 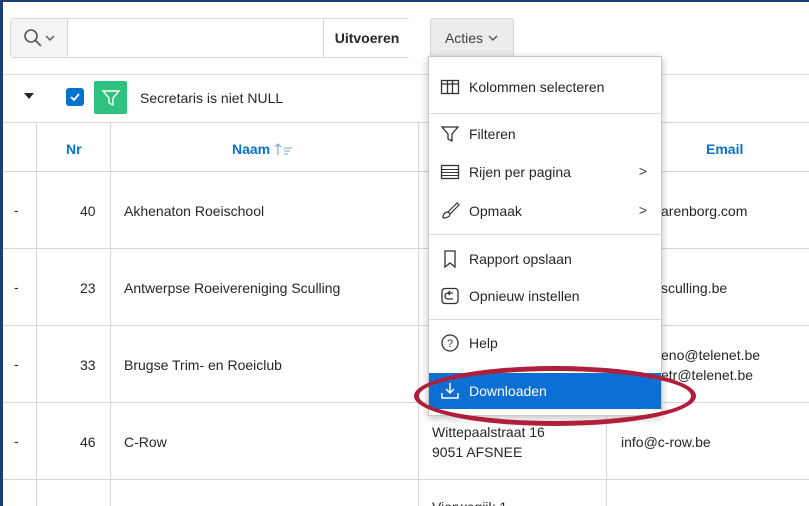 I want to click on cell-naam: Akhenaton Roeischool, so click(x=194, y=211).